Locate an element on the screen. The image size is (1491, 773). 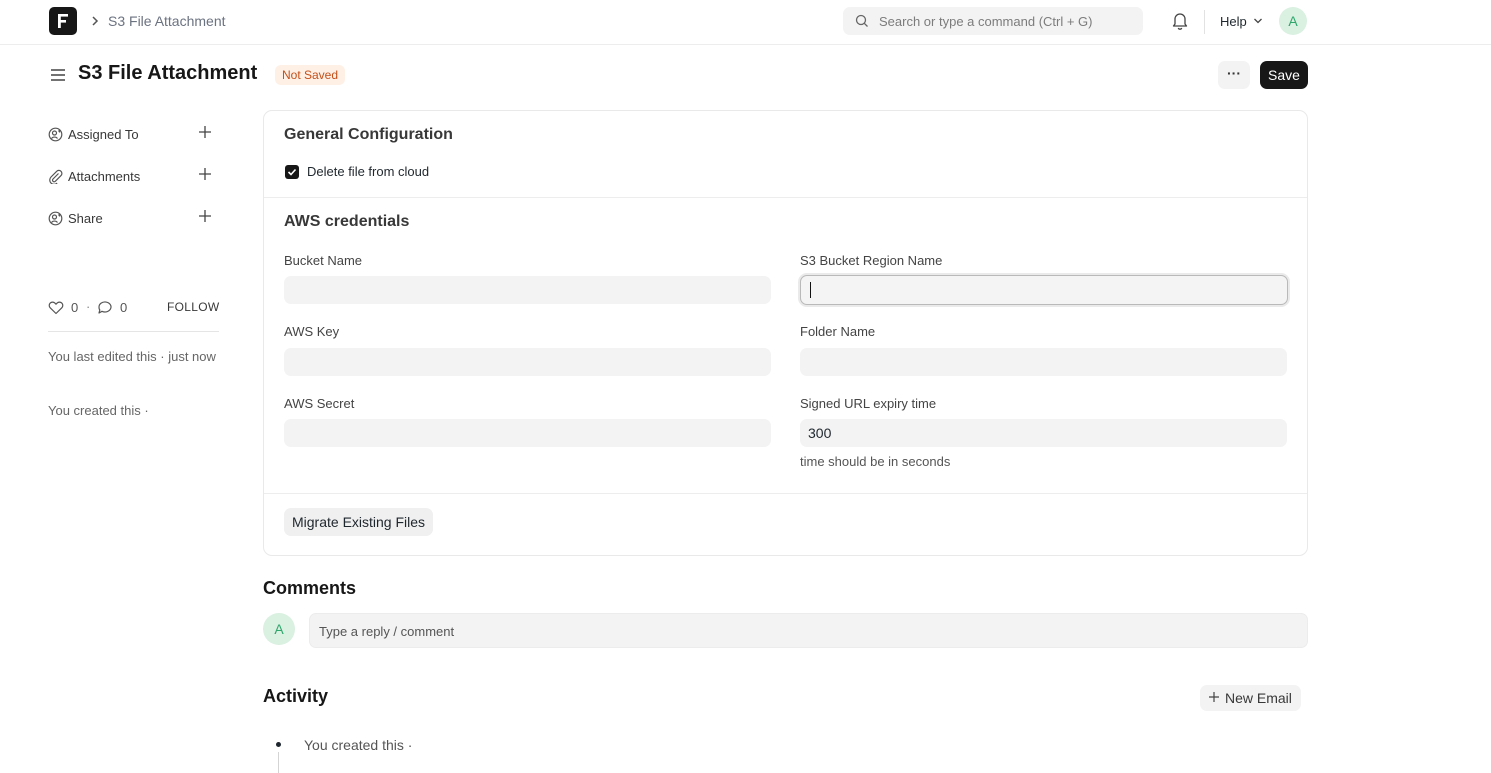
new-email-button: New Email is located at coordinates (1250, 698).